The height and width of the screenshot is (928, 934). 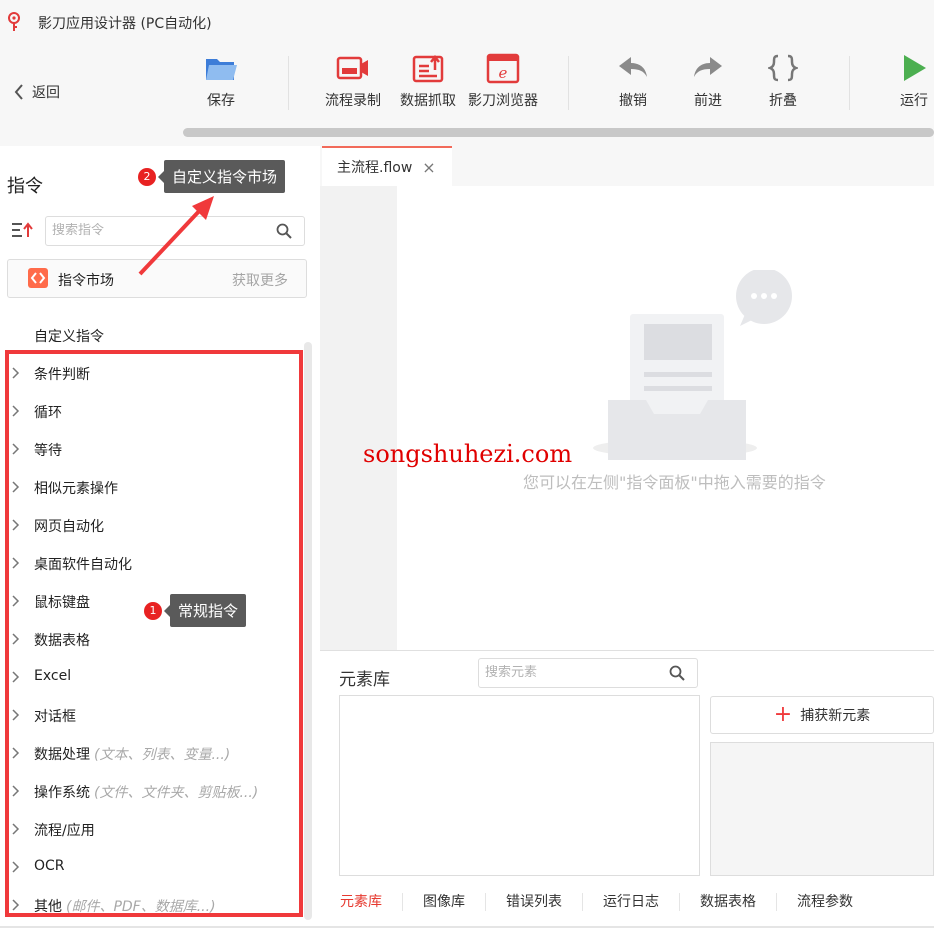 I want to click on capture-label: 捕获新元素, so click(x=835, y=716).